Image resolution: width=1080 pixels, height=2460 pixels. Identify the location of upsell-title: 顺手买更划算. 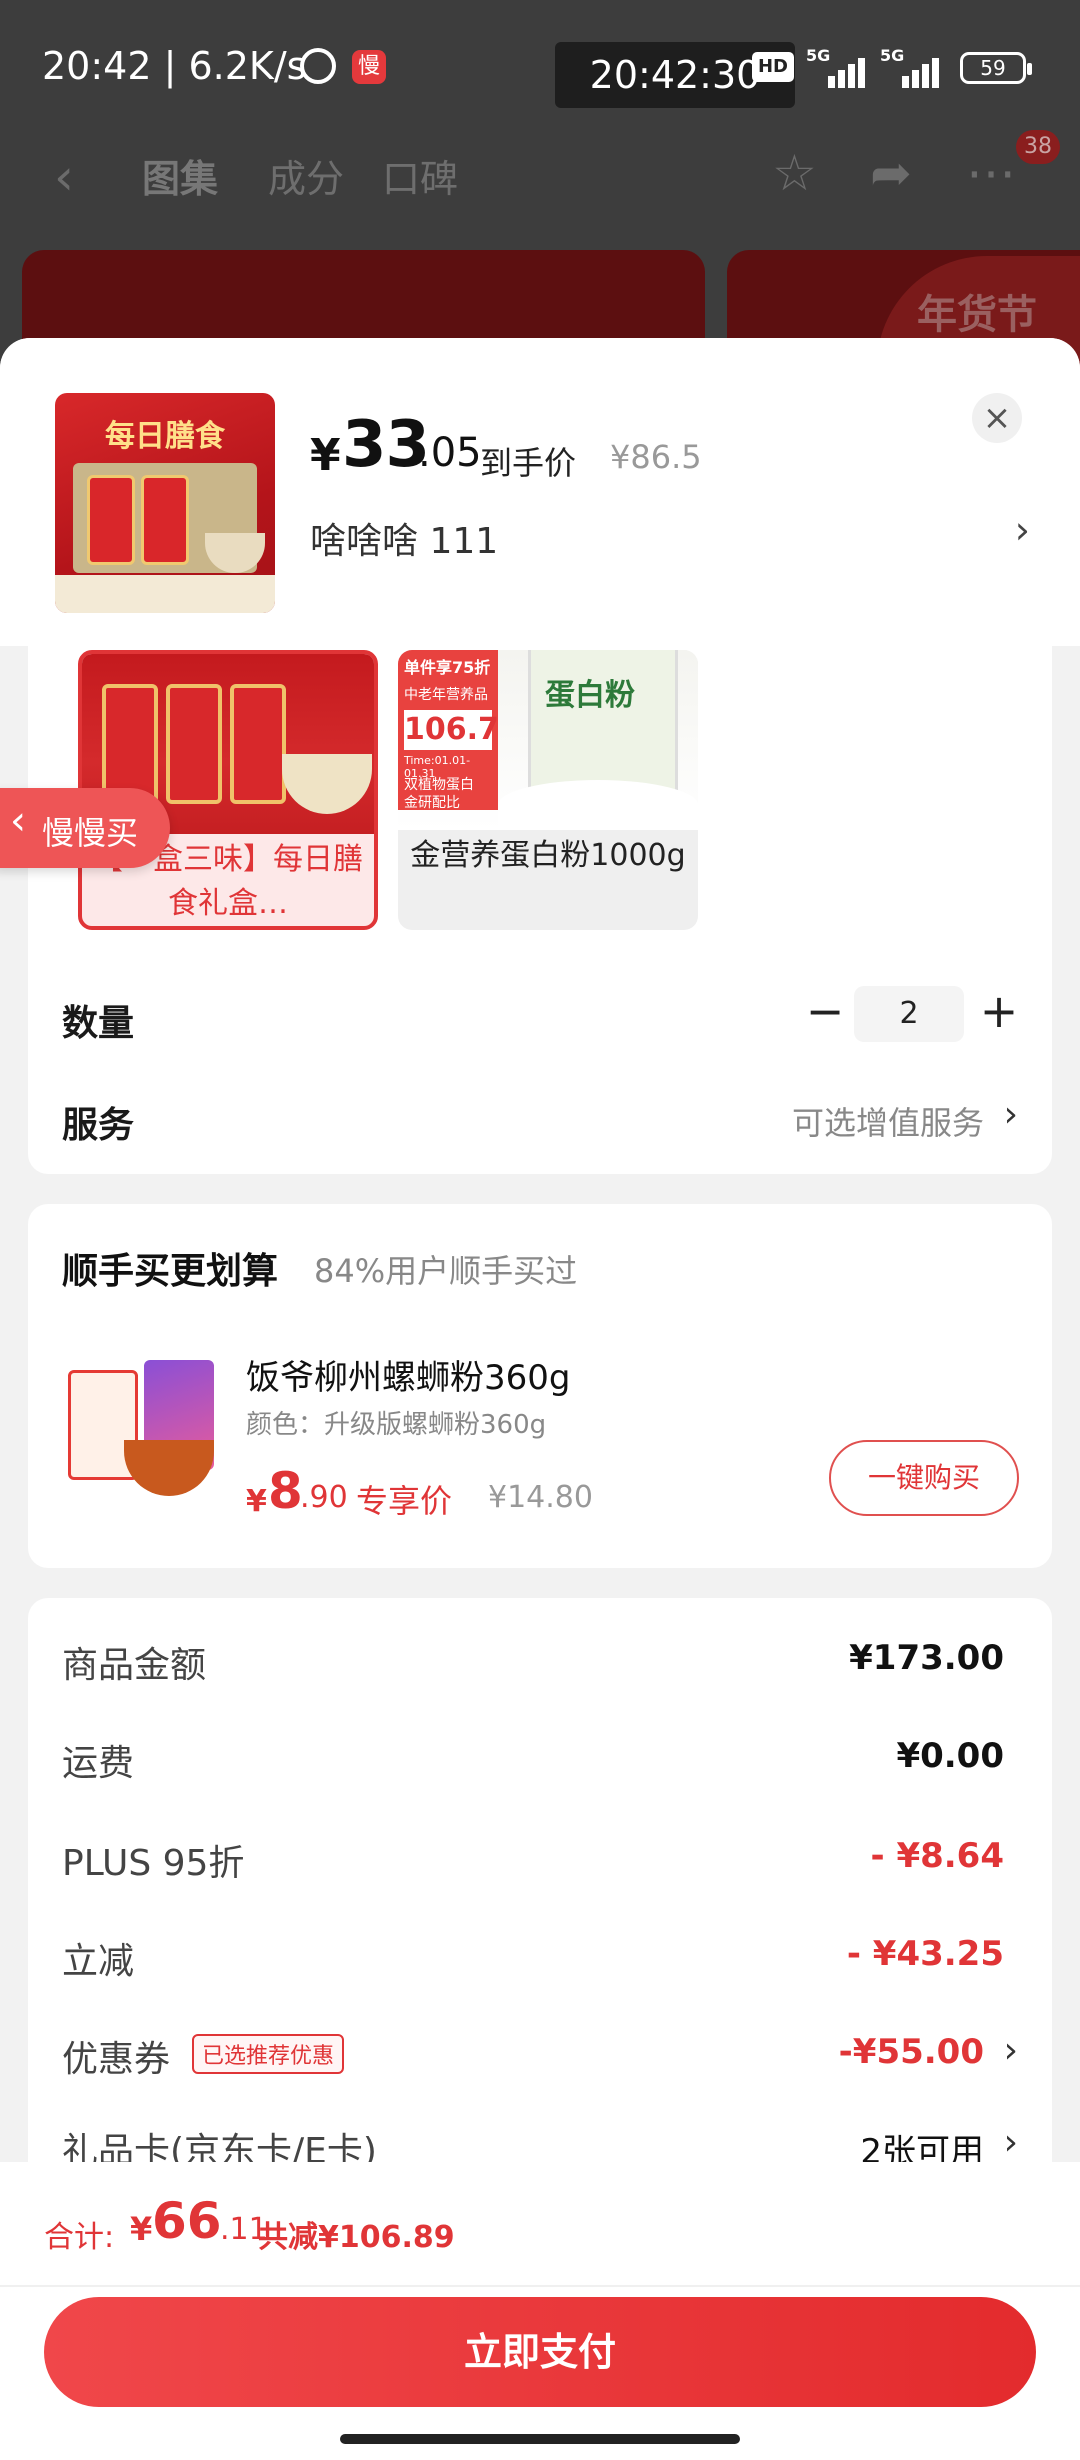
(170, 1271).